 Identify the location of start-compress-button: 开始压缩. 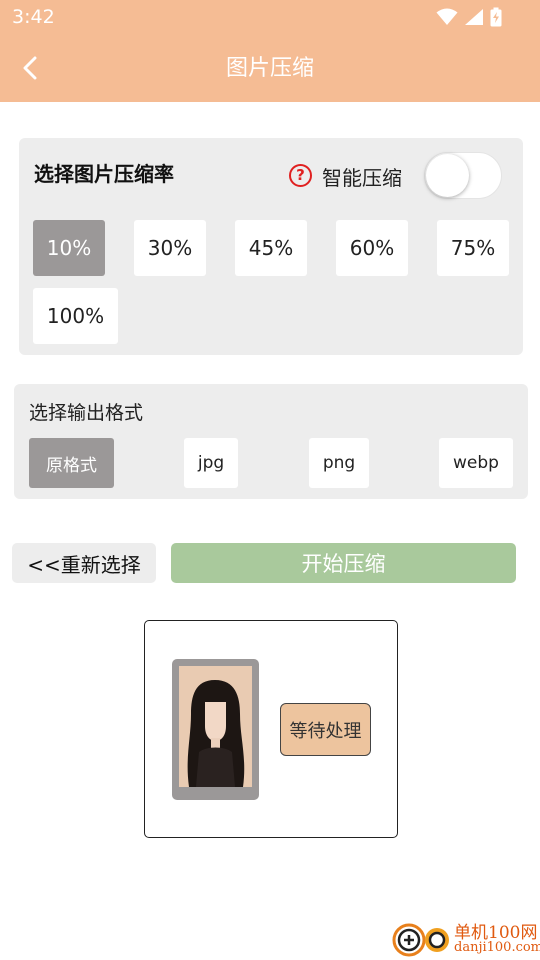
(343, 563).